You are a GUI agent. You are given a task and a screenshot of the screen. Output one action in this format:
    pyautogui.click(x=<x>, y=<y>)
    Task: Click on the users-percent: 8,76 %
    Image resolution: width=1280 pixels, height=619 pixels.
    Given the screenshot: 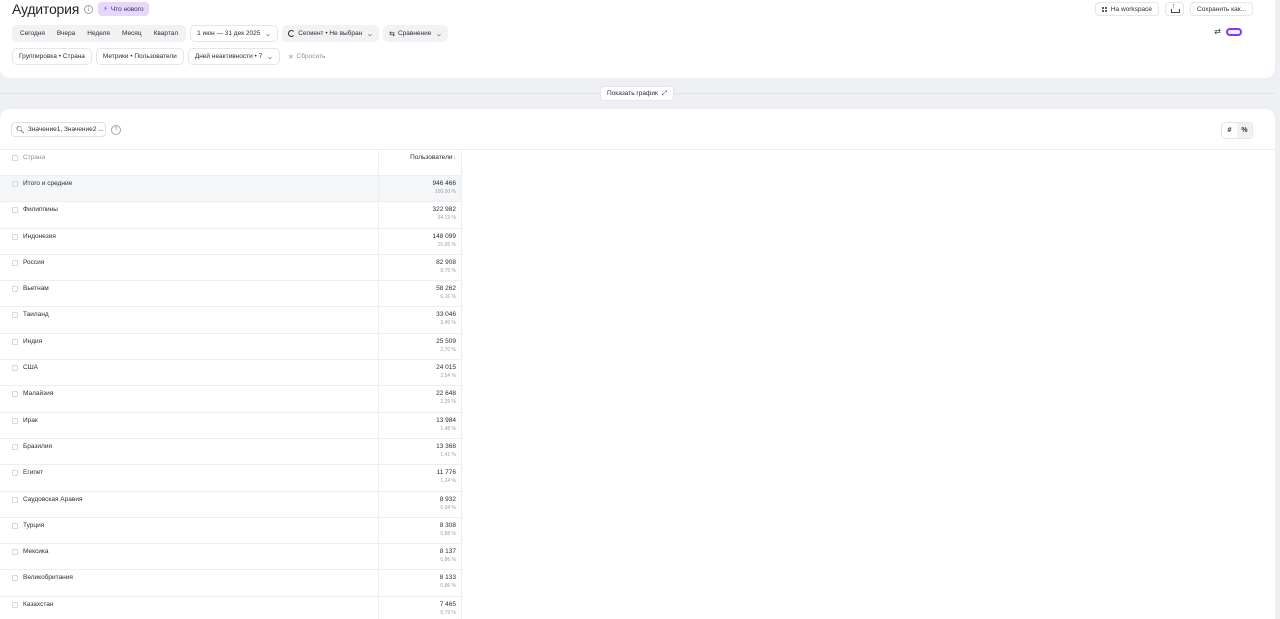 What is the action you would take?
    pyautogui.click(x=448, y=270)
    